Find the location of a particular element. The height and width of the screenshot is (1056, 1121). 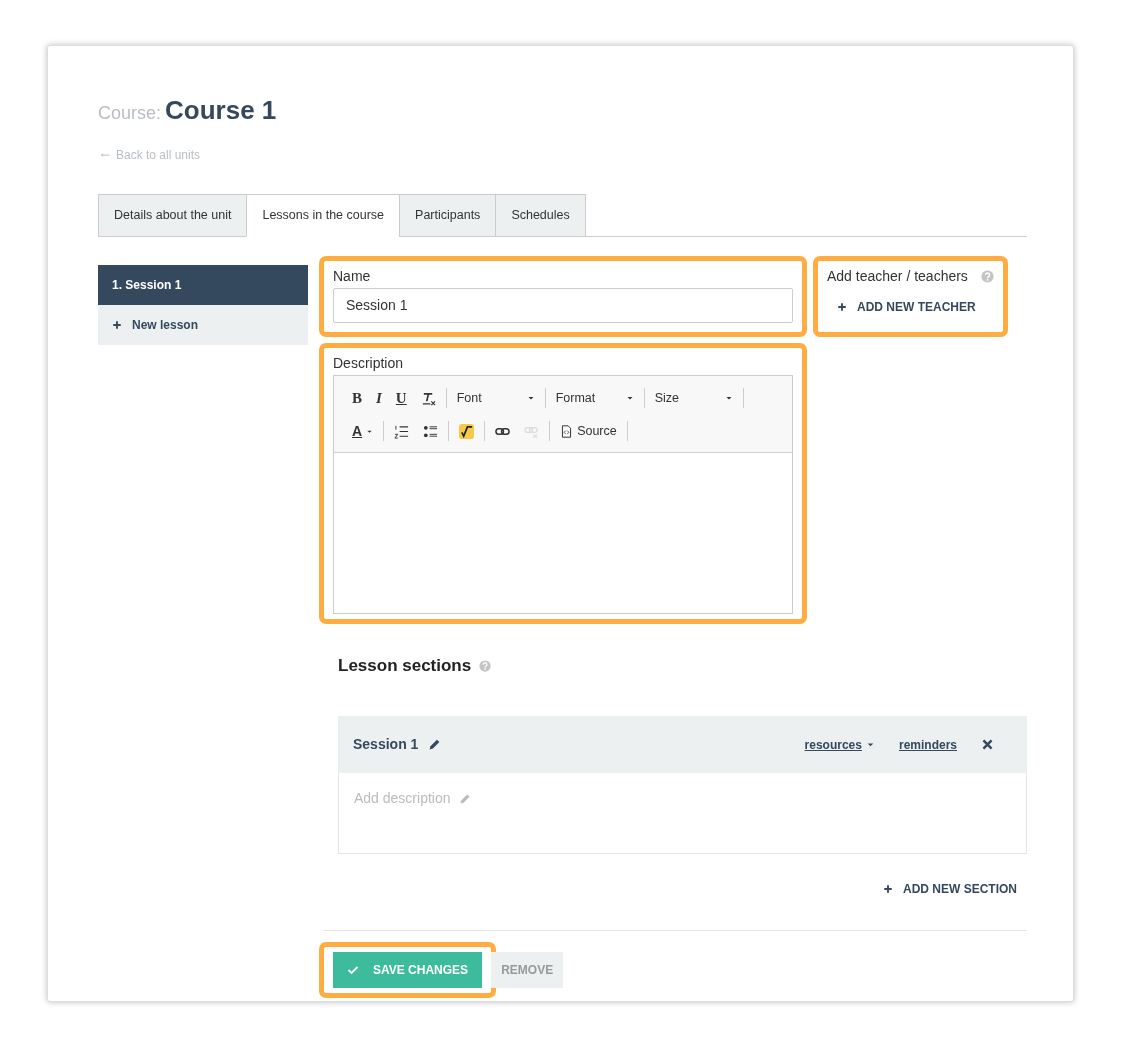

course-label: Course: is located at coordinates (130, 113).